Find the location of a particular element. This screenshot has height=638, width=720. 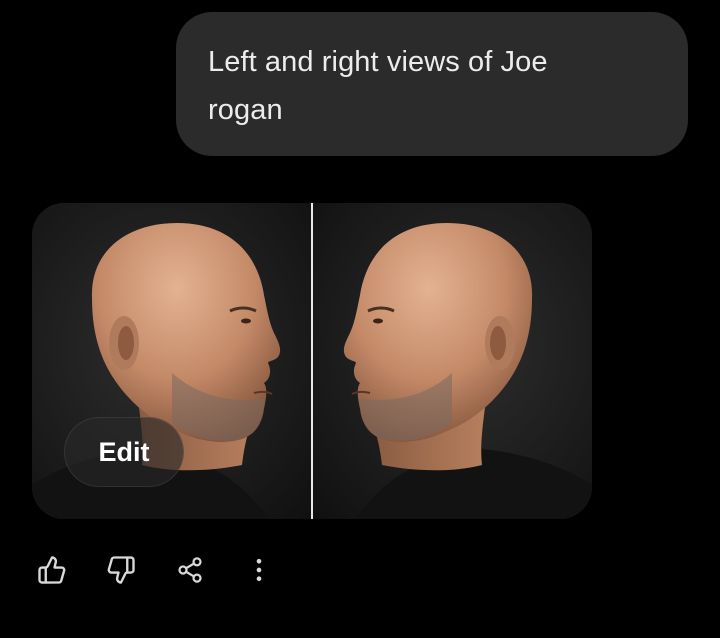

thumbs-up-icon is located at coordinates (52, 570).